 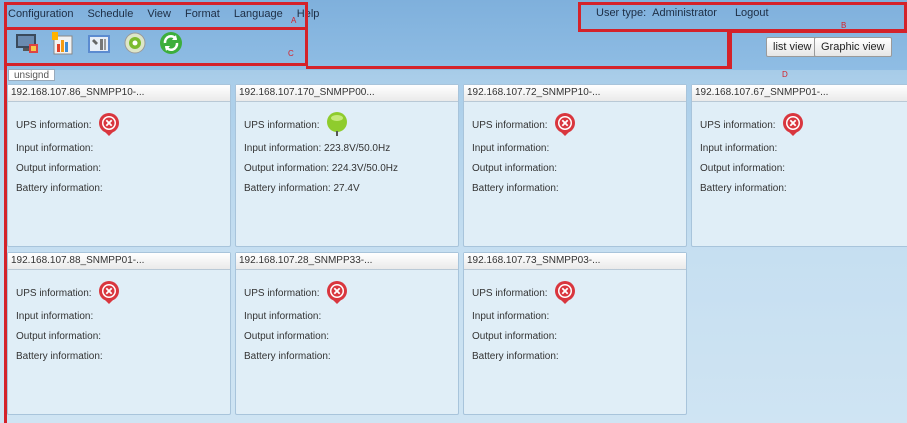 I want to click on menu-help: Help, so click(x=308, y=14).